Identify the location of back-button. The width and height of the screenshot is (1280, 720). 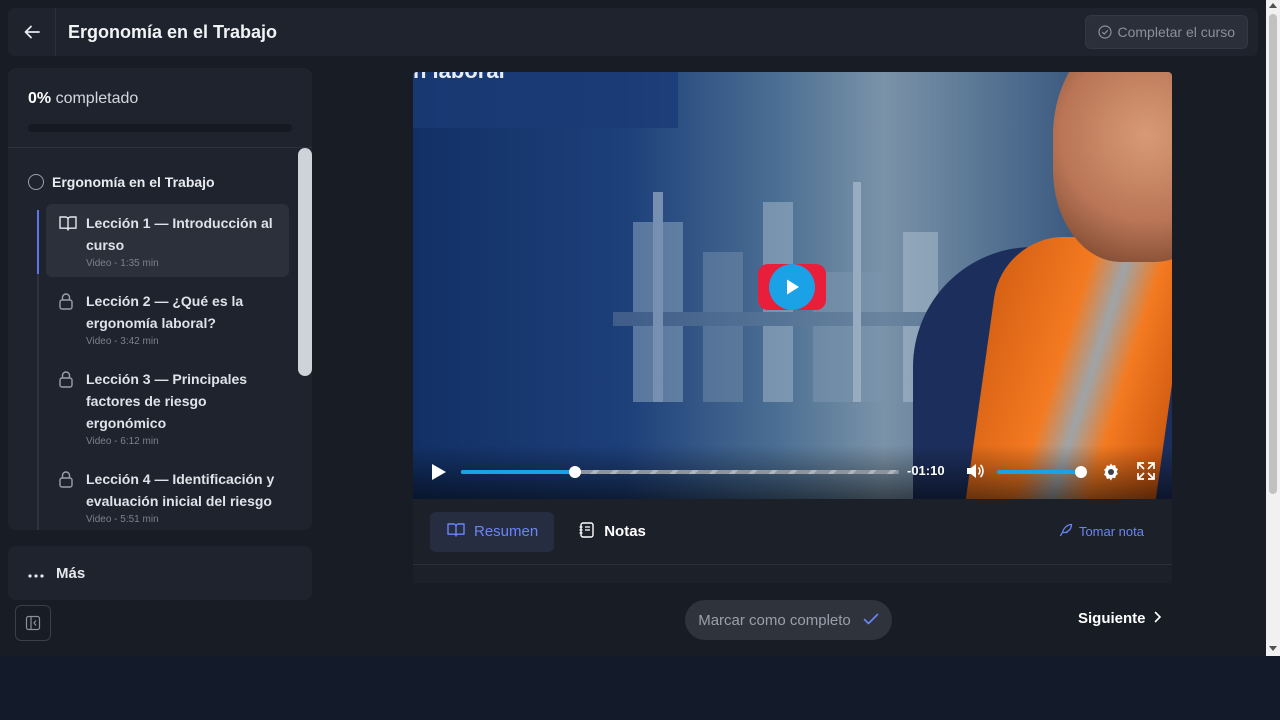
(32, 32).